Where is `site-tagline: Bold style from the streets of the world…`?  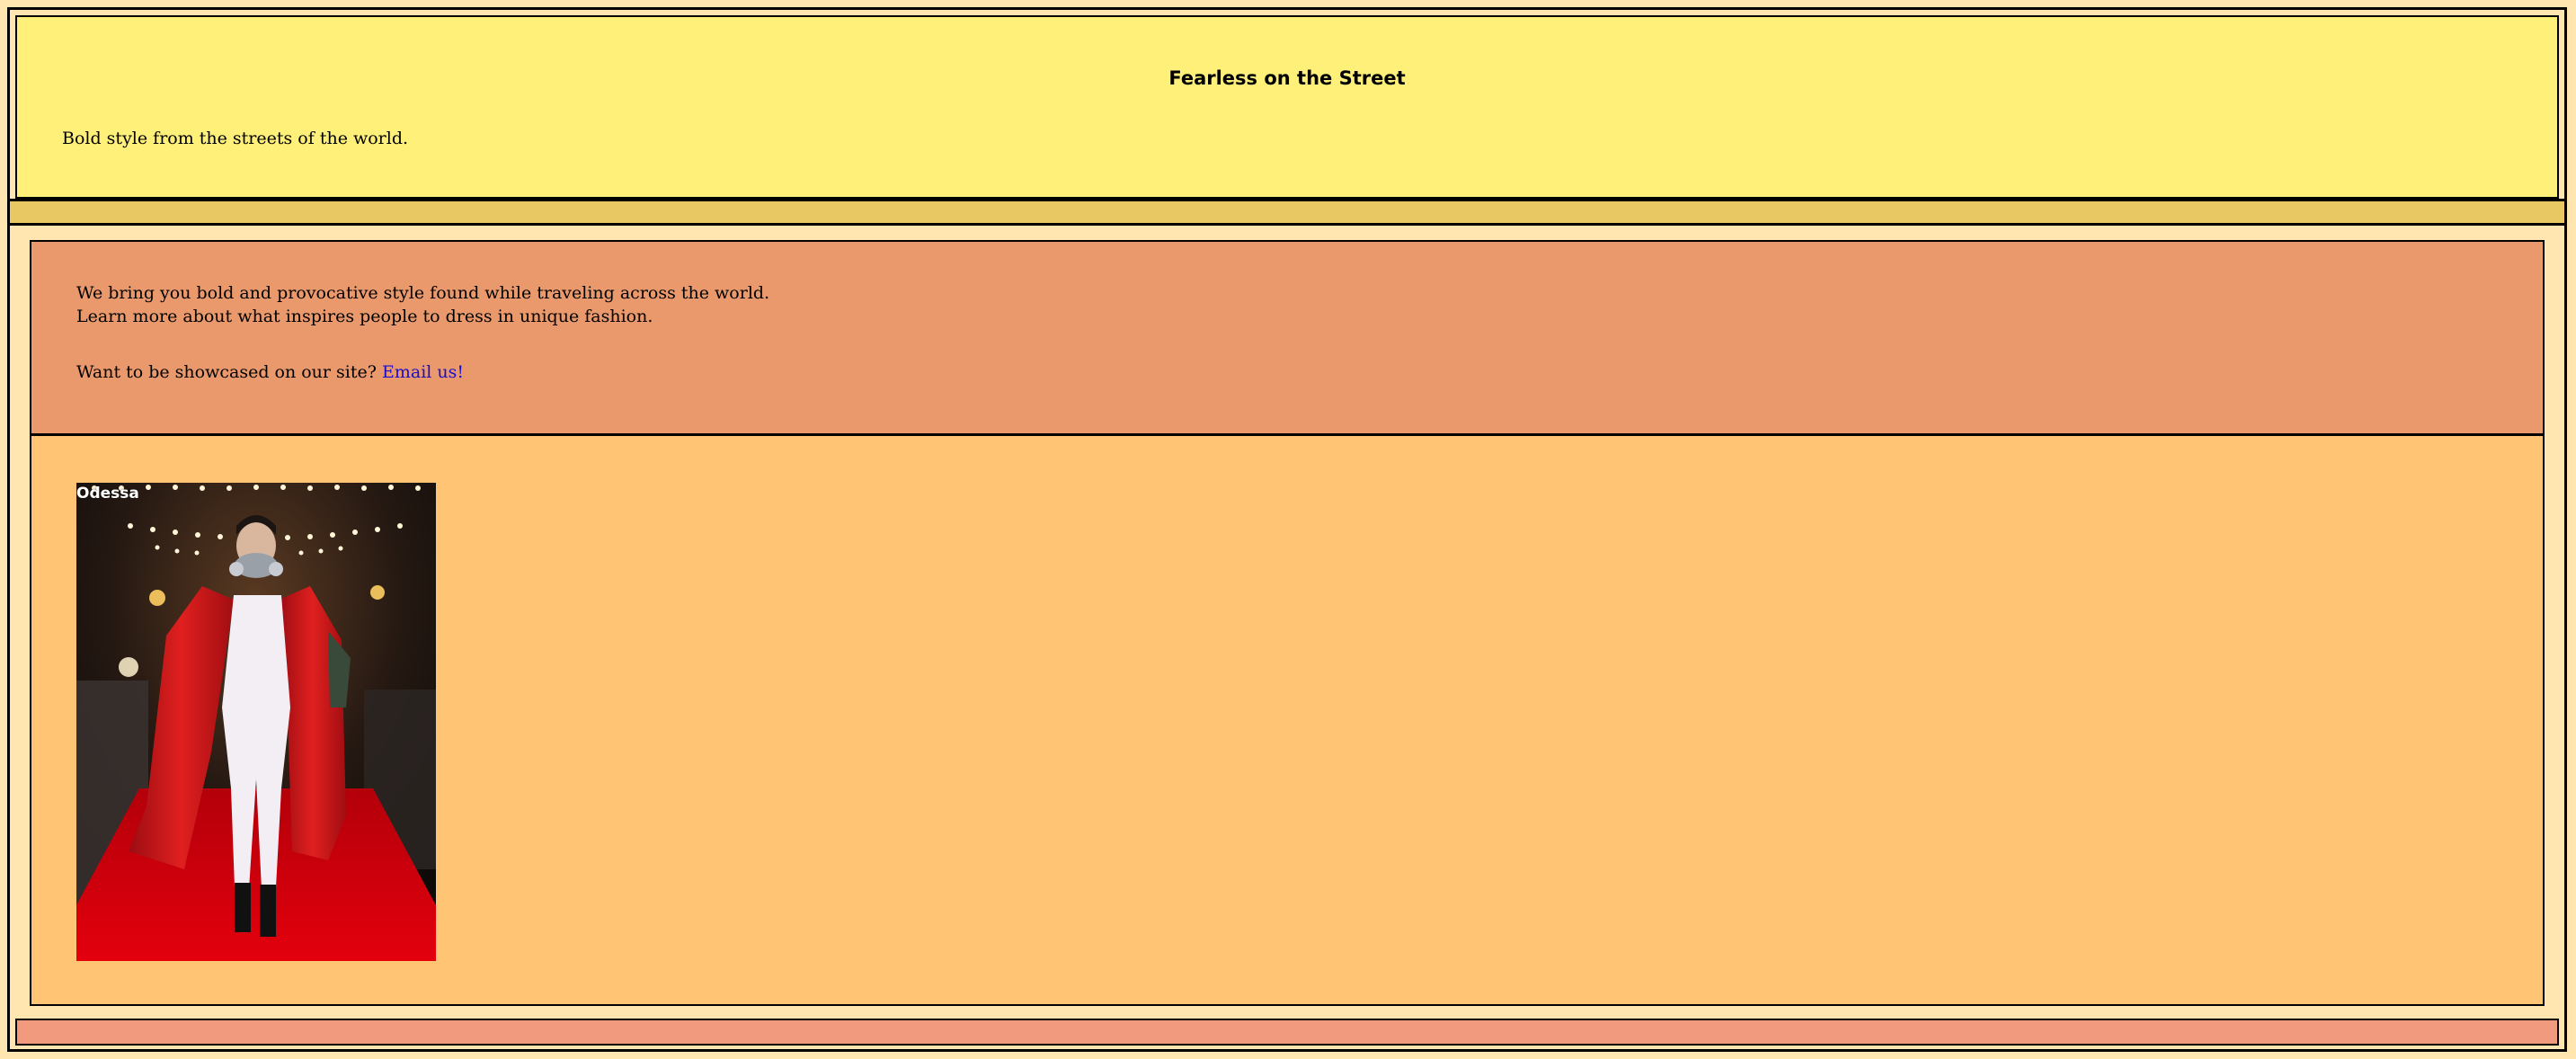 site-tagline: Bold style from the streets of the world… is located at coordinates (236, 138).